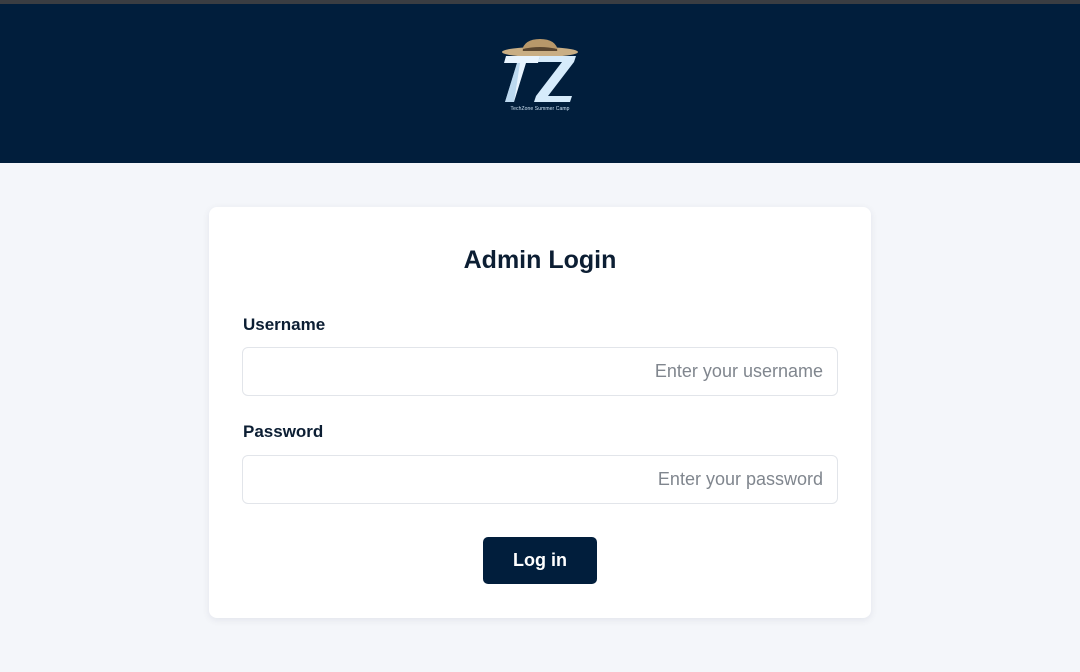  What do you see at coordinates (540, 560) in the screenshot?
I see `login-button: Log in` at bounding box center [540, 560].